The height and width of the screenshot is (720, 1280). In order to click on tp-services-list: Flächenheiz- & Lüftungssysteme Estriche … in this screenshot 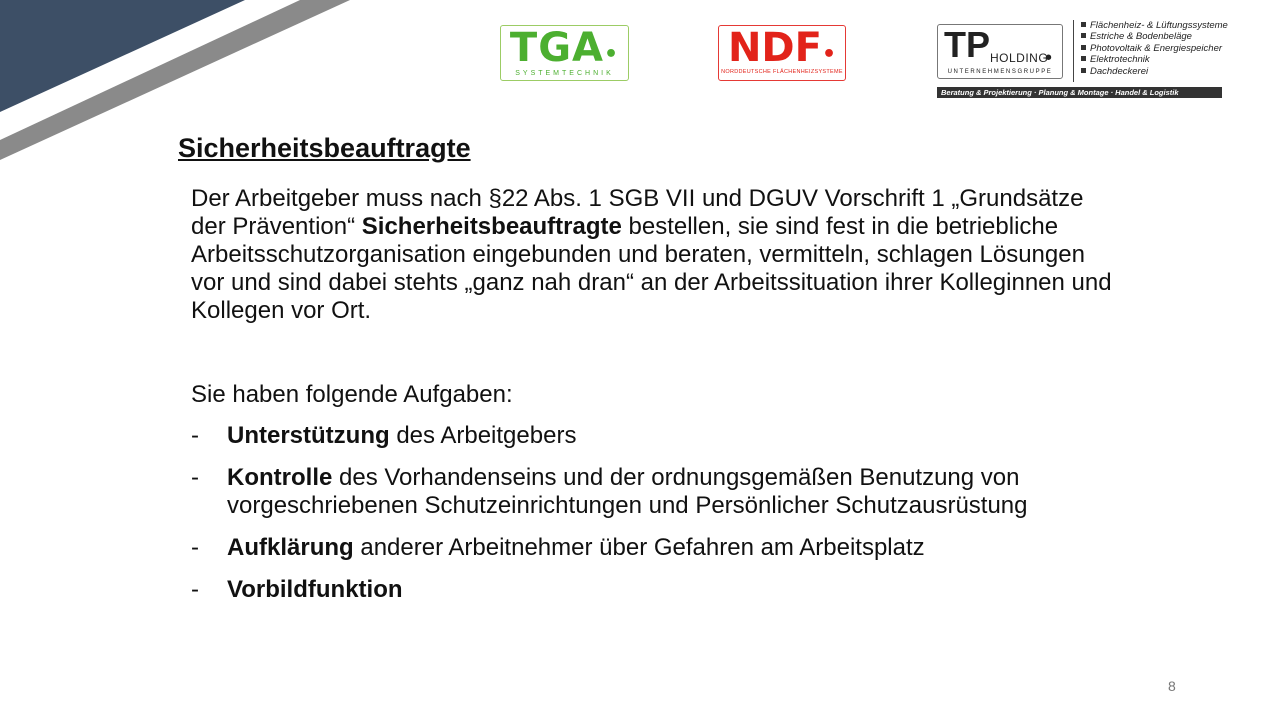, I will do `click(1154, 48)`.